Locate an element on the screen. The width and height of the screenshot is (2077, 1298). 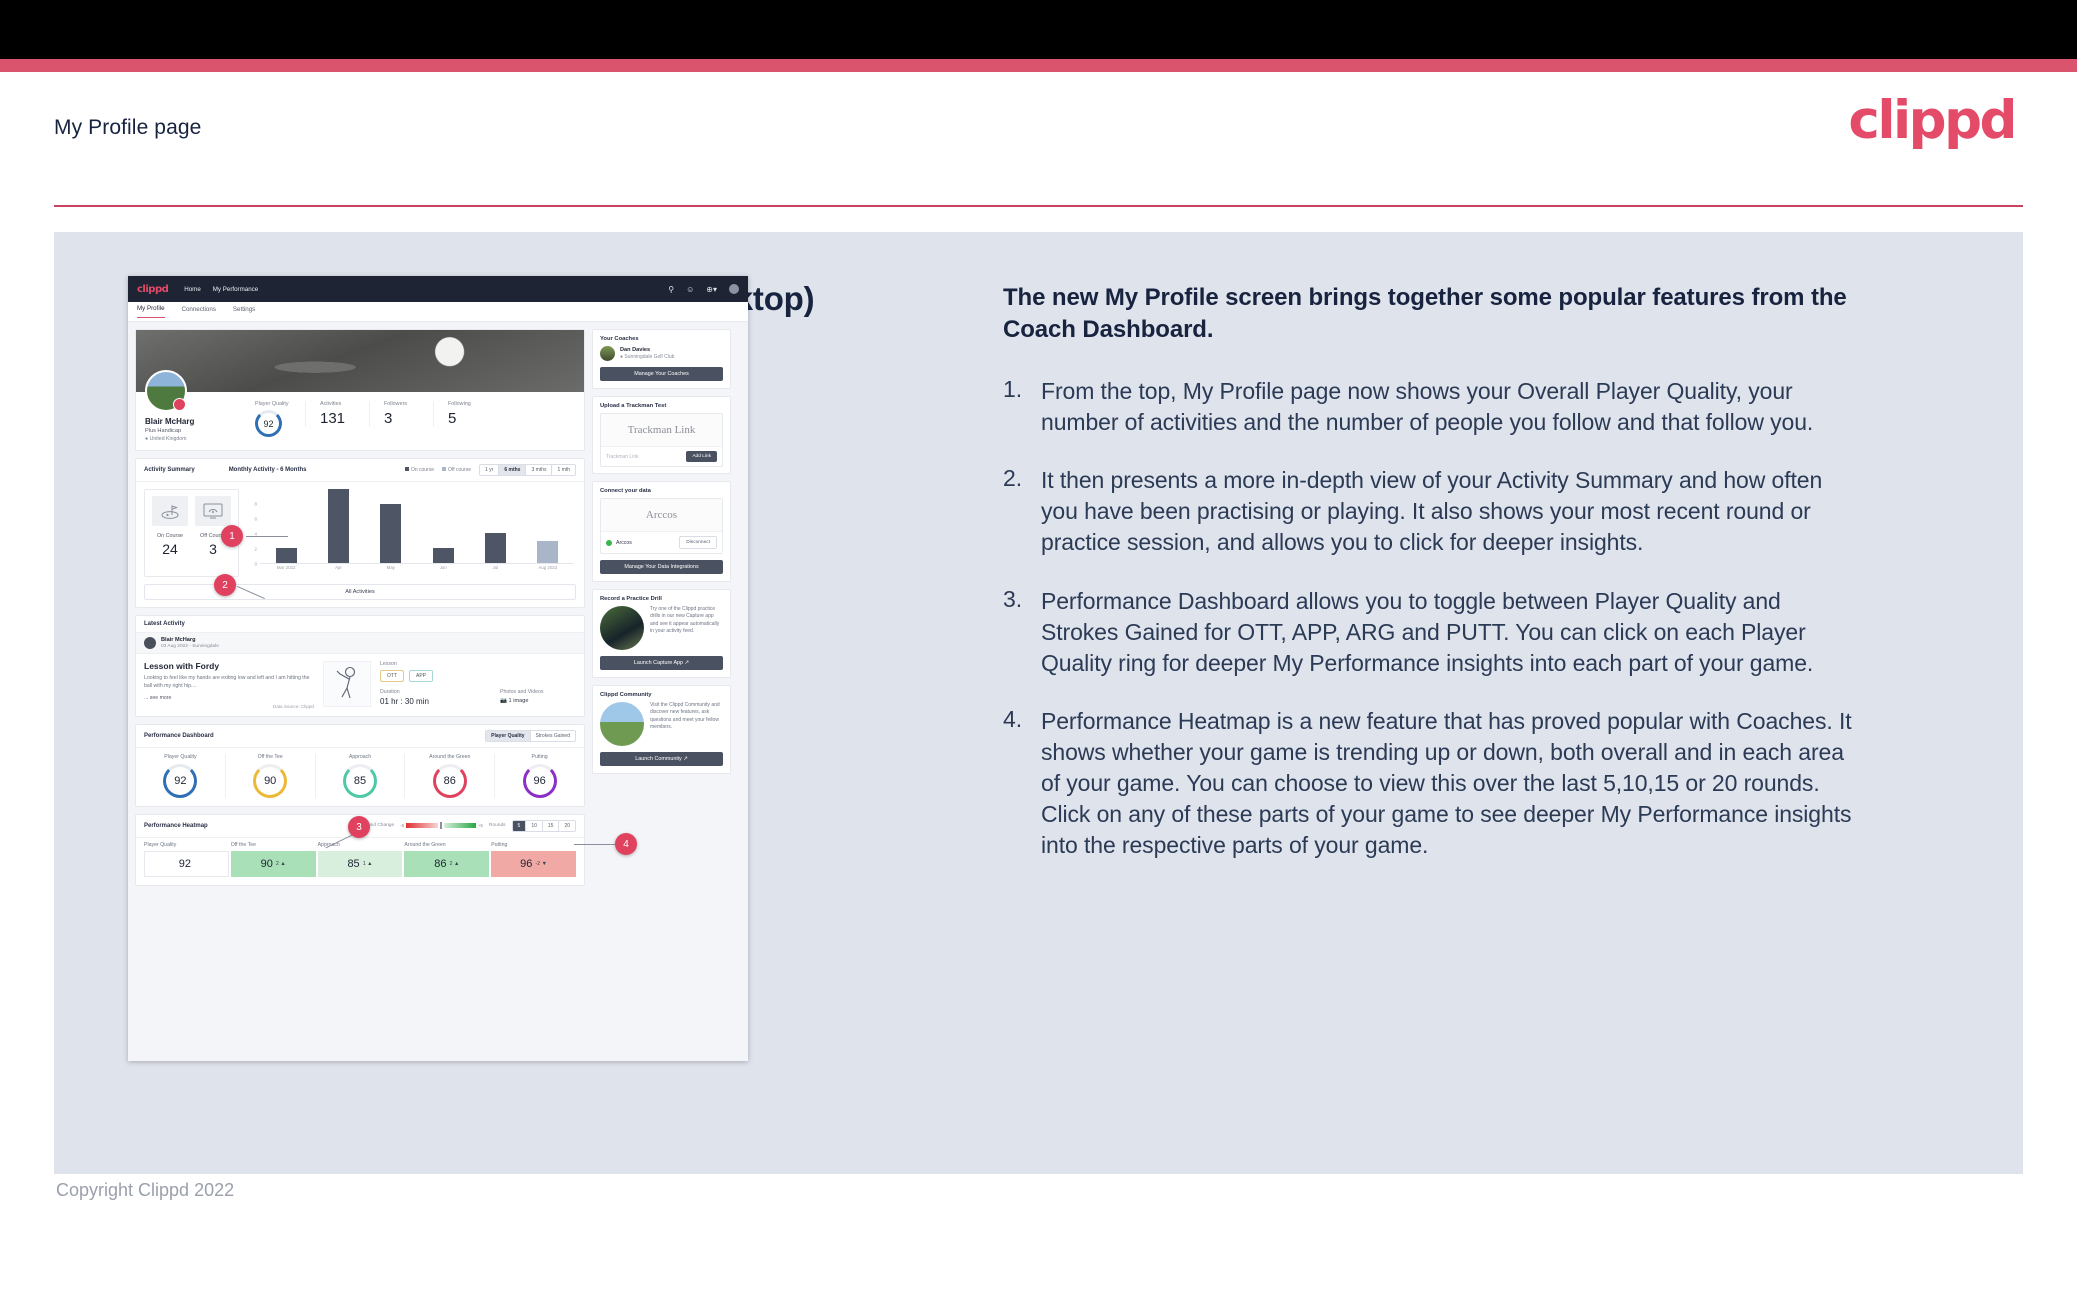
disconnect-button: Disconnect is located at coordinates (698, 542).